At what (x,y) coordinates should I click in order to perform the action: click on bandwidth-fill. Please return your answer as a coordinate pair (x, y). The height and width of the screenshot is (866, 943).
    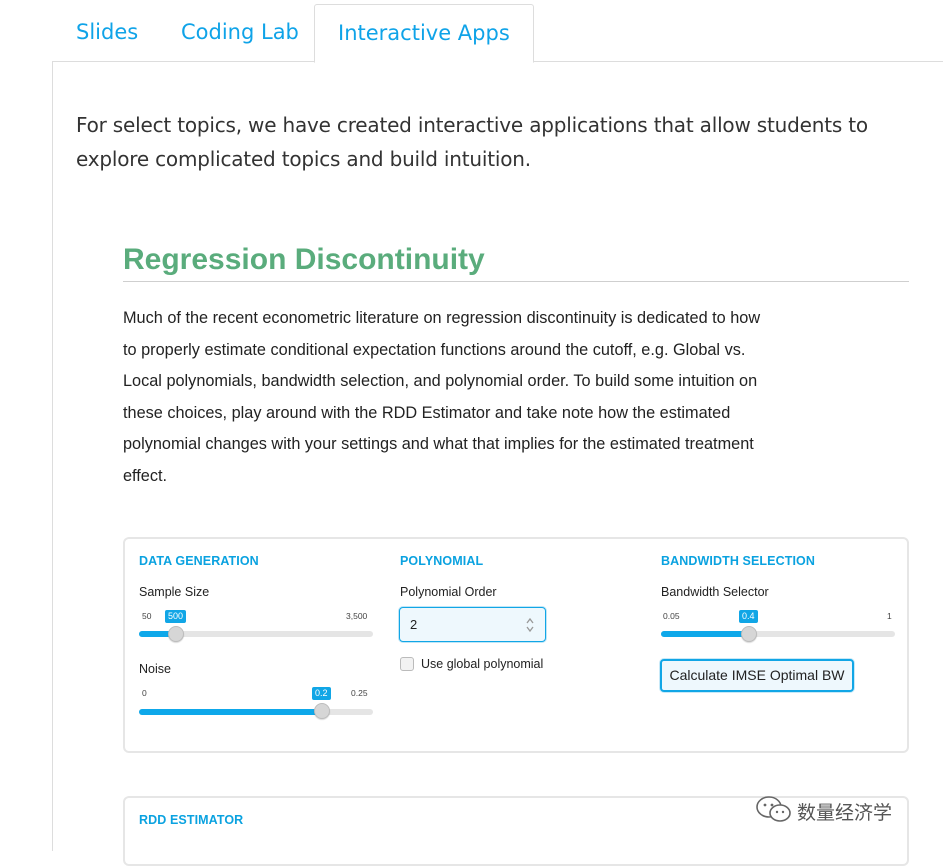
    Looking at the image, I should click on (705, 634).